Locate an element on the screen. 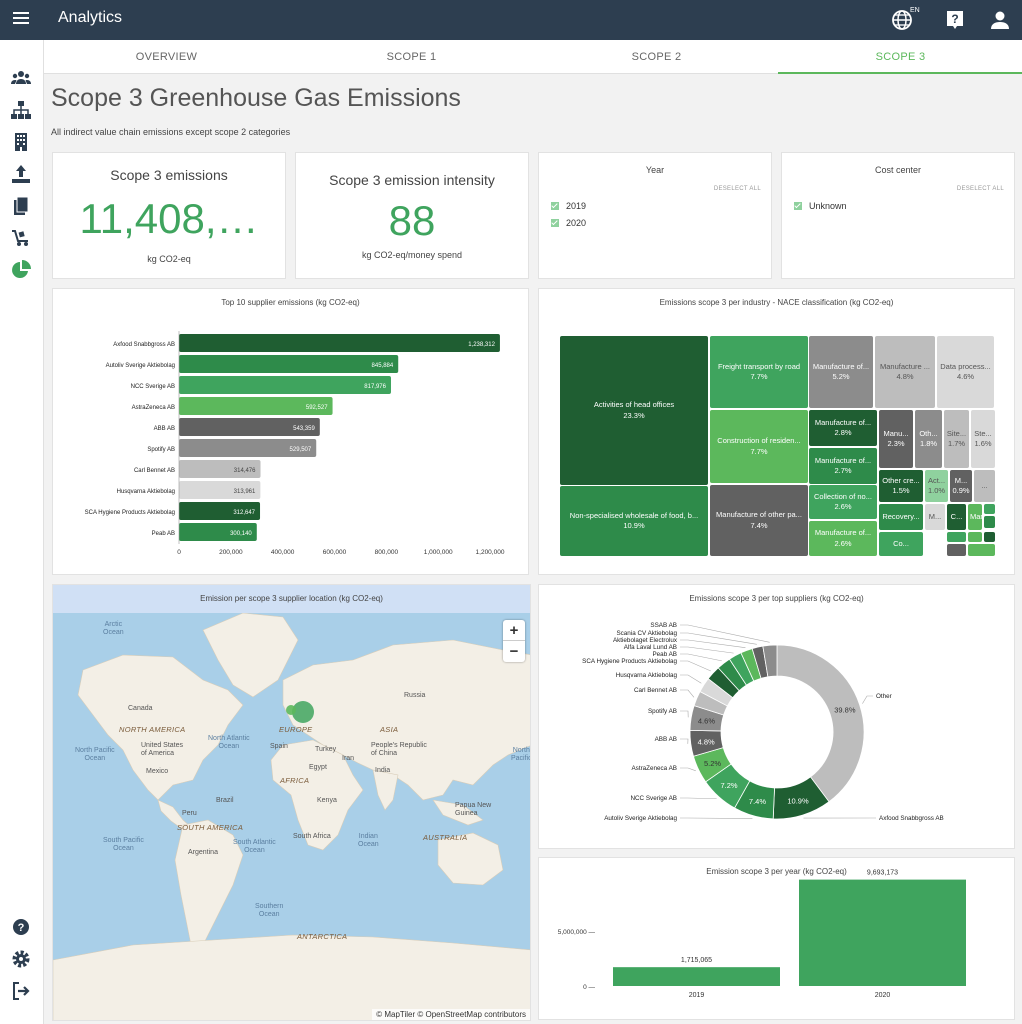  country-label: Turkey is located at coordinates (326, 749).